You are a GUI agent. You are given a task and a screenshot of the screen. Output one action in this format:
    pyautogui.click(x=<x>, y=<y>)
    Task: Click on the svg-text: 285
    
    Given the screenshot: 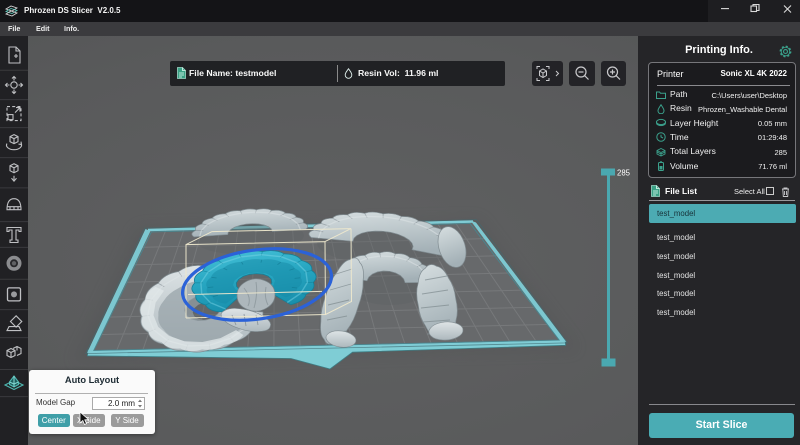 What is the action you would take?
    pyautogui.click(x=624, y=173)
    